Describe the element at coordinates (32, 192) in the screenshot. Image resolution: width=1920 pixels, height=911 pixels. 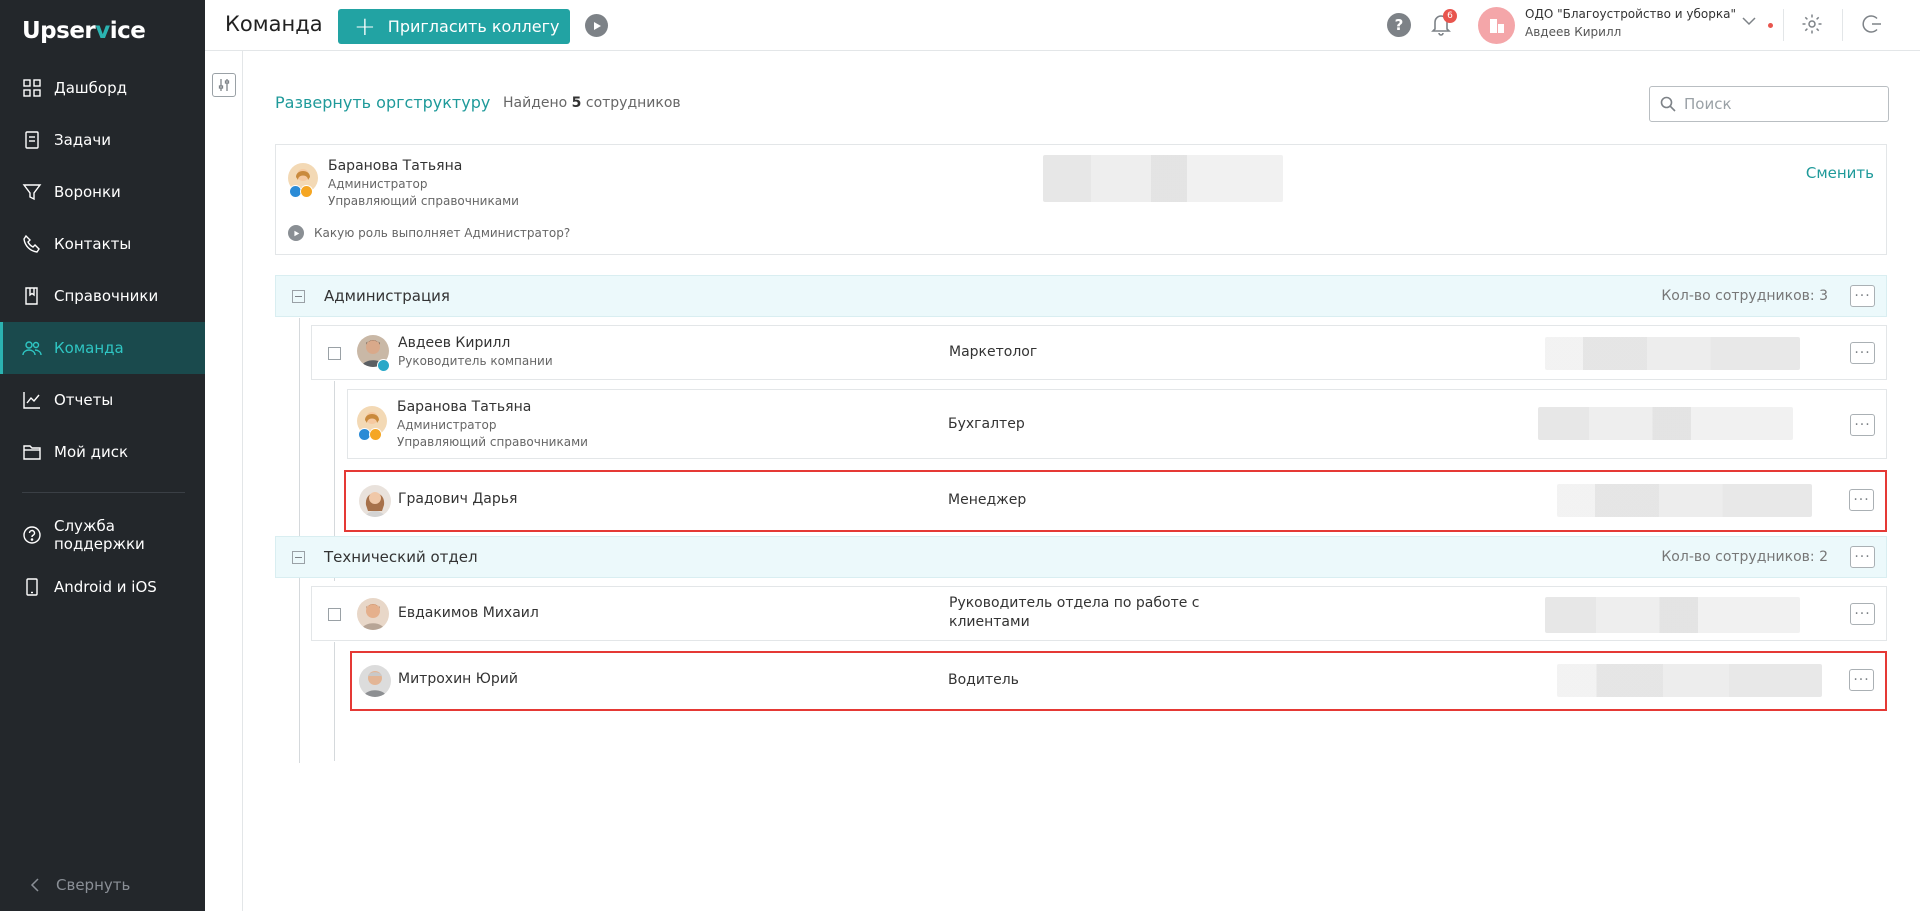
I see `funnel-icon` at that location.